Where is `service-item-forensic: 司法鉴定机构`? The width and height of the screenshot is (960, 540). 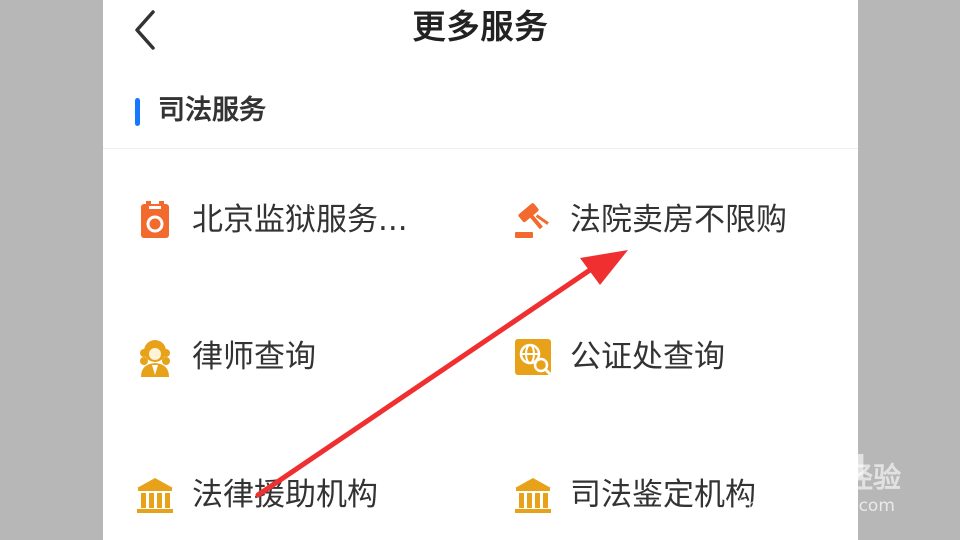
service-item-forensic: 司法鉴定机构 is located at coordinates (678, 495).